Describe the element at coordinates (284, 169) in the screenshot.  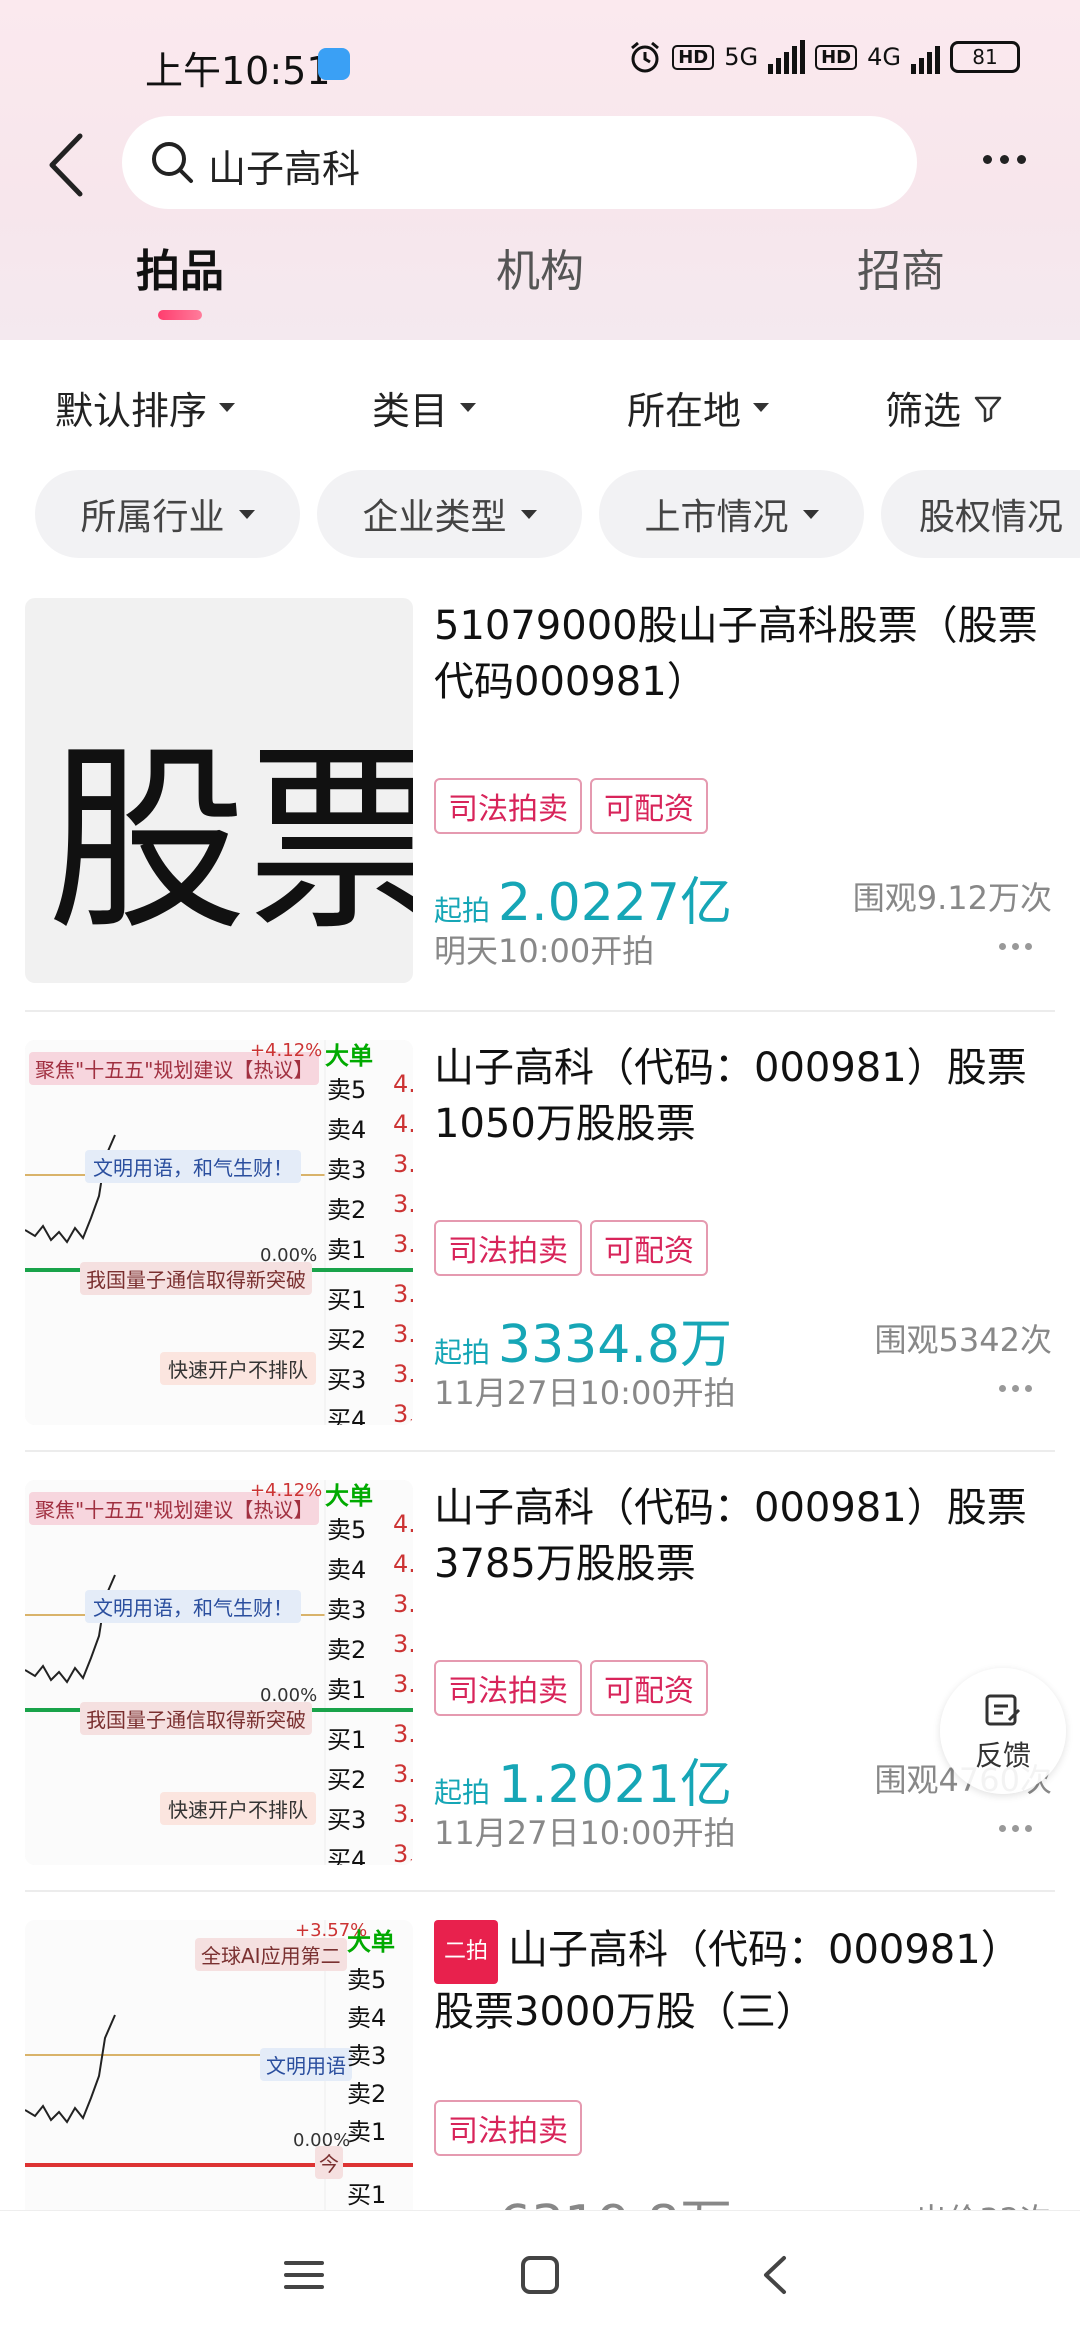
I see `search-query: 山子高科` at that location.